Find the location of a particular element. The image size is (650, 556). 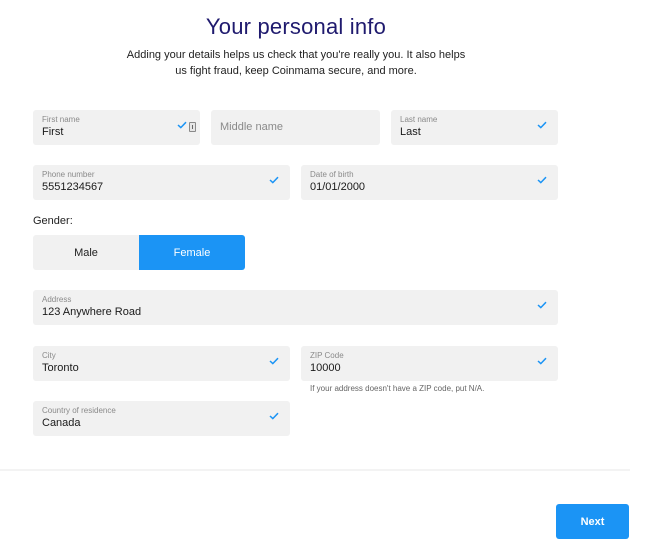

page-title: Your personal info is located at coordinates (296, 26).